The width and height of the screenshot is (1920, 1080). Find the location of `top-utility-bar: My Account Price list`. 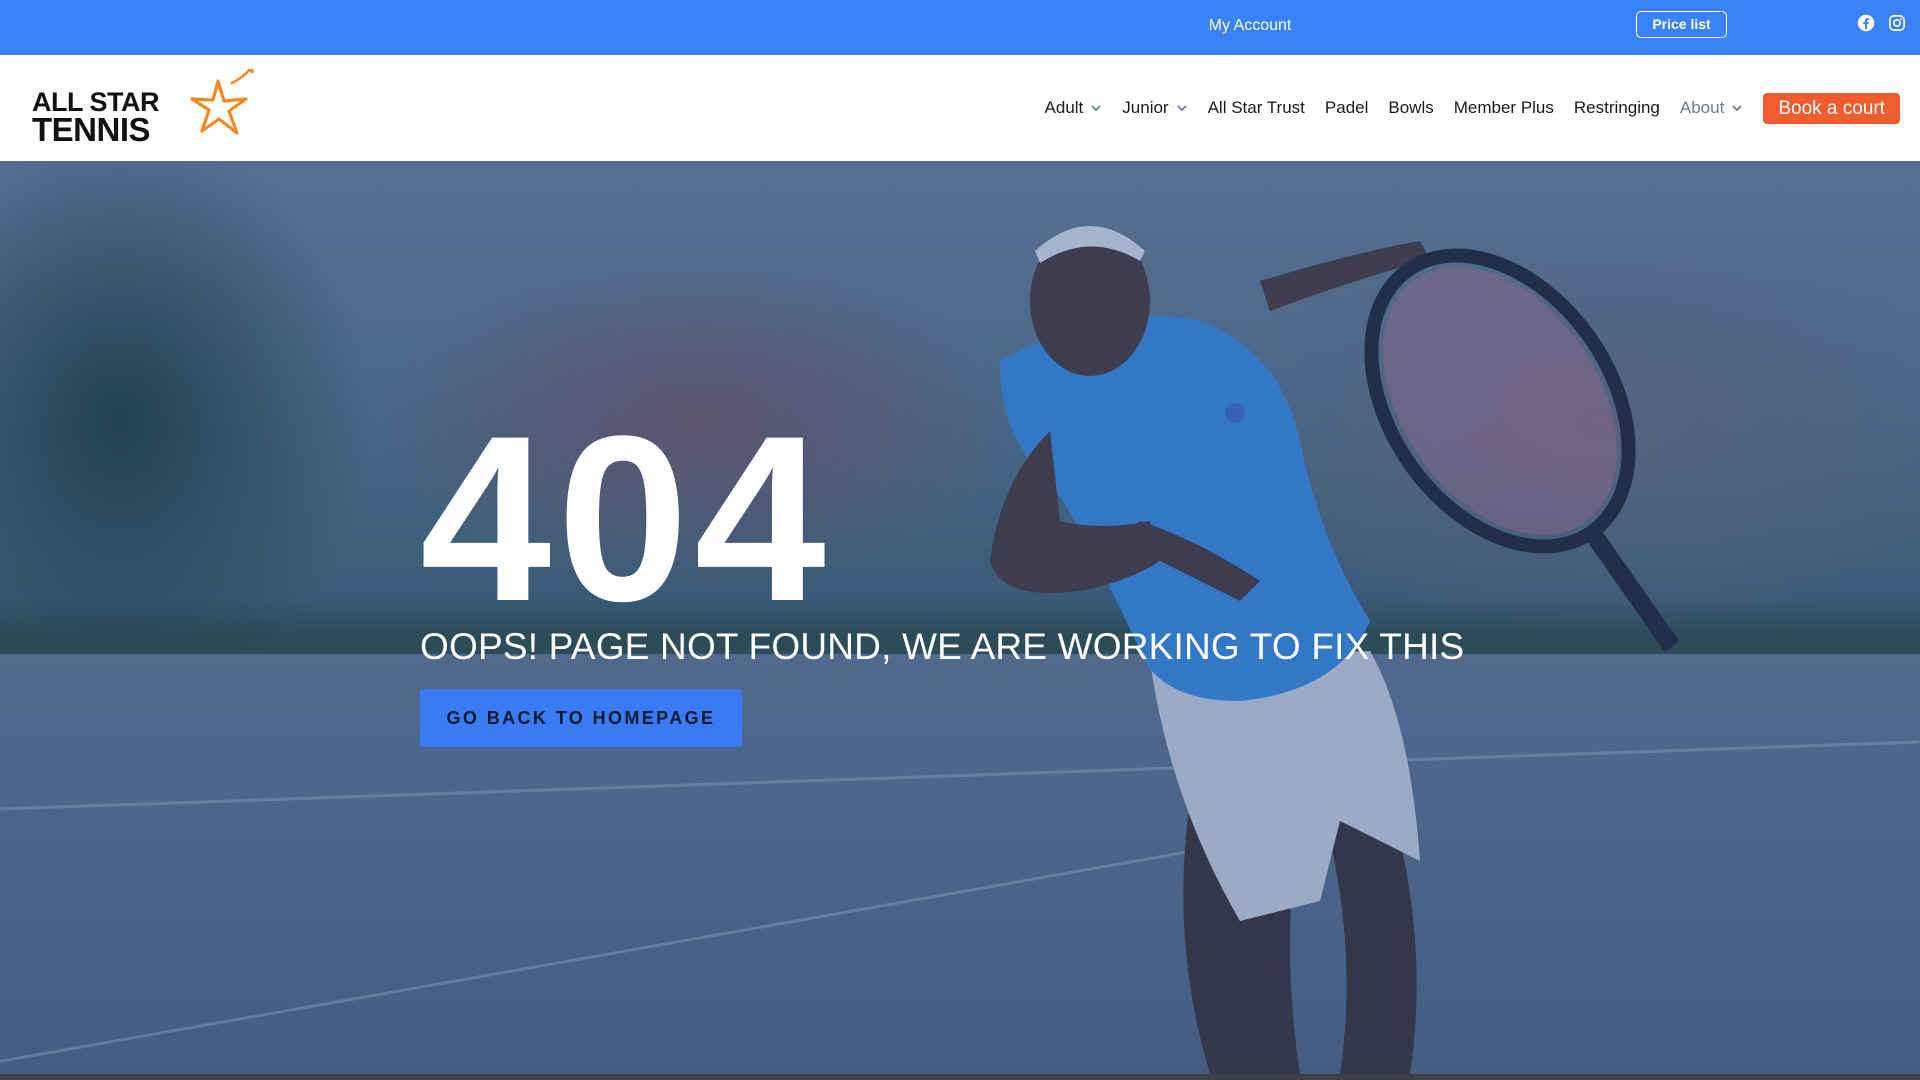

top-utility-bar: My Account Price list is located at coordinates (960, 27).